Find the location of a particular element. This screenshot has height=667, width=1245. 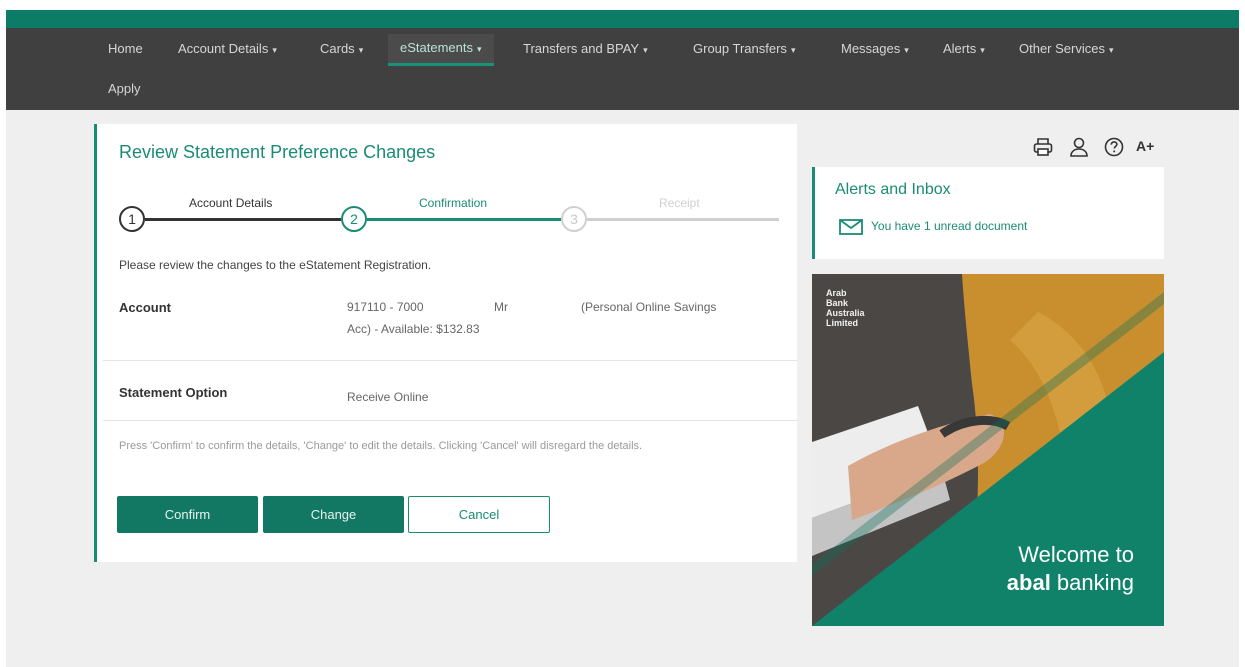

statement-option-value: Receive Online is located at coordinates (388, 397).